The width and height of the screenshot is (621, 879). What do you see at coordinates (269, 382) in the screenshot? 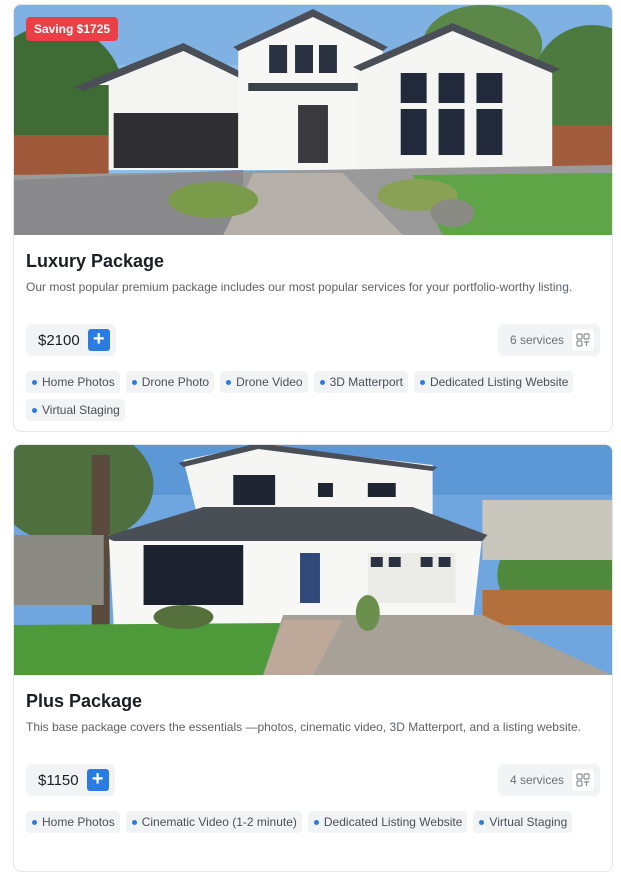
I see `service-tag-label: Drone Video` at bounding box center [269, 382].